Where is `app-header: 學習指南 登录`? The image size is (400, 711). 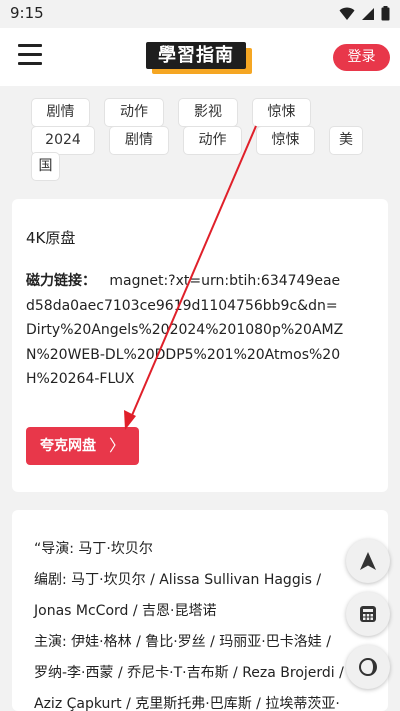 app-header: 學習指南 登录 is located at coordinates (200, 57).